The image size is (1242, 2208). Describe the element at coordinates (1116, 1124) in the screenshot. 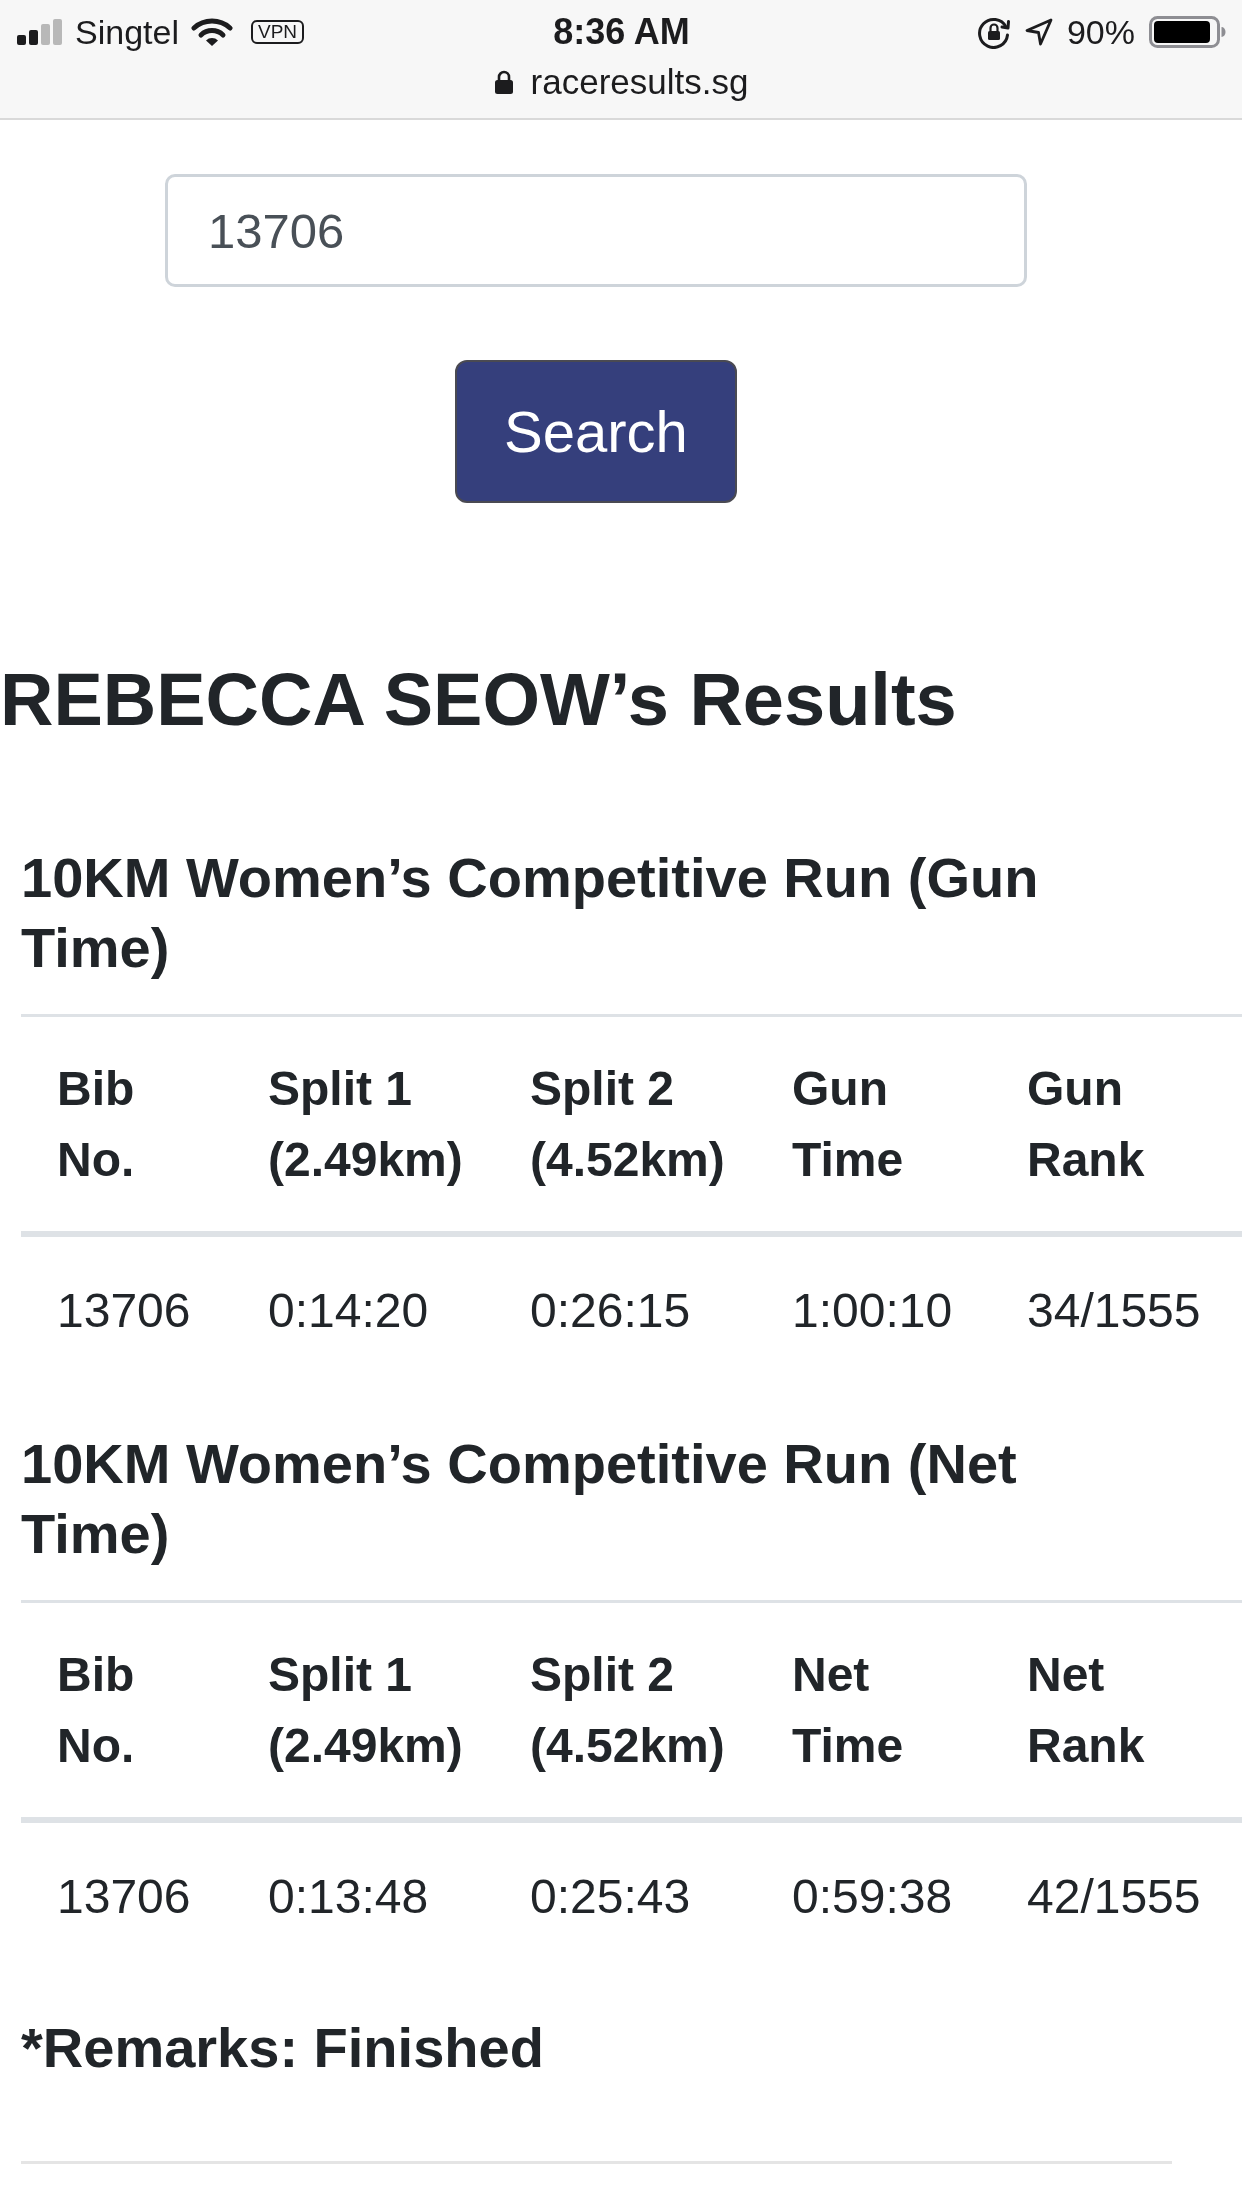

I see `column-header: Gun Rank` at that location.